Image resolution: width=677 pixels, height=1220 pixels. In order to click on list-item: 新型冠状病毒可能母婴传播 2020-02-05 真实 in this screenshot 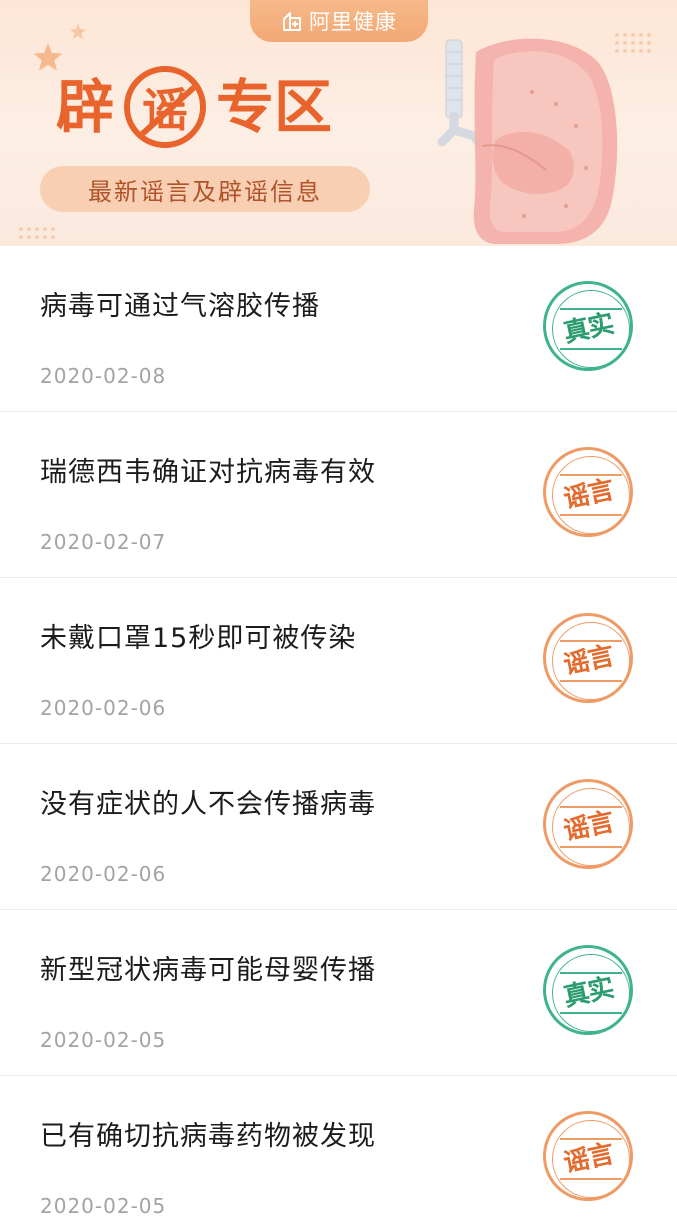, I will do `click(338, 993)`.